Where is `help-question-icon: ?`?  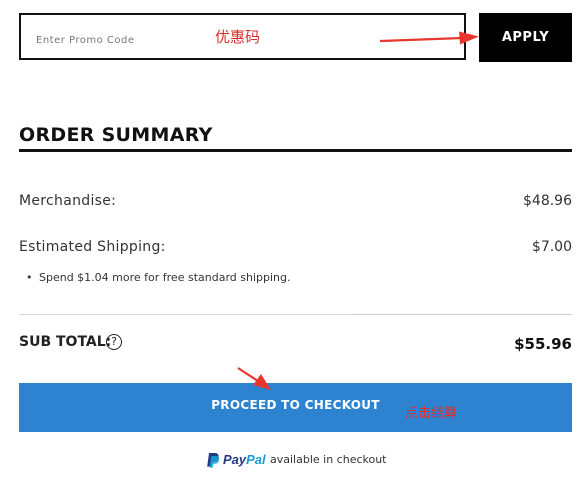
help-question-icon: ? is located at coordinates (114, 342).